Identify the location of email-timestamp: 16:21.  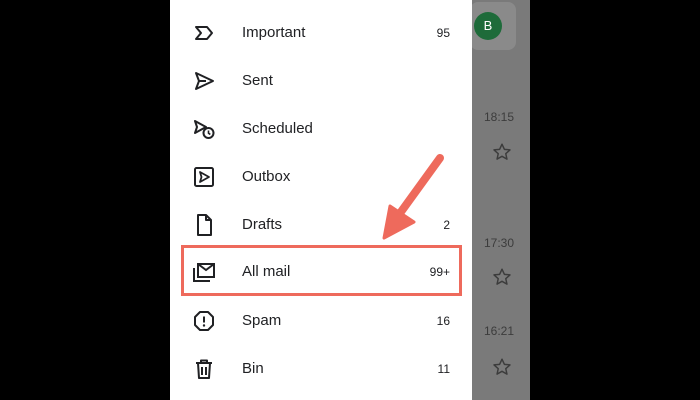
(499, 331).